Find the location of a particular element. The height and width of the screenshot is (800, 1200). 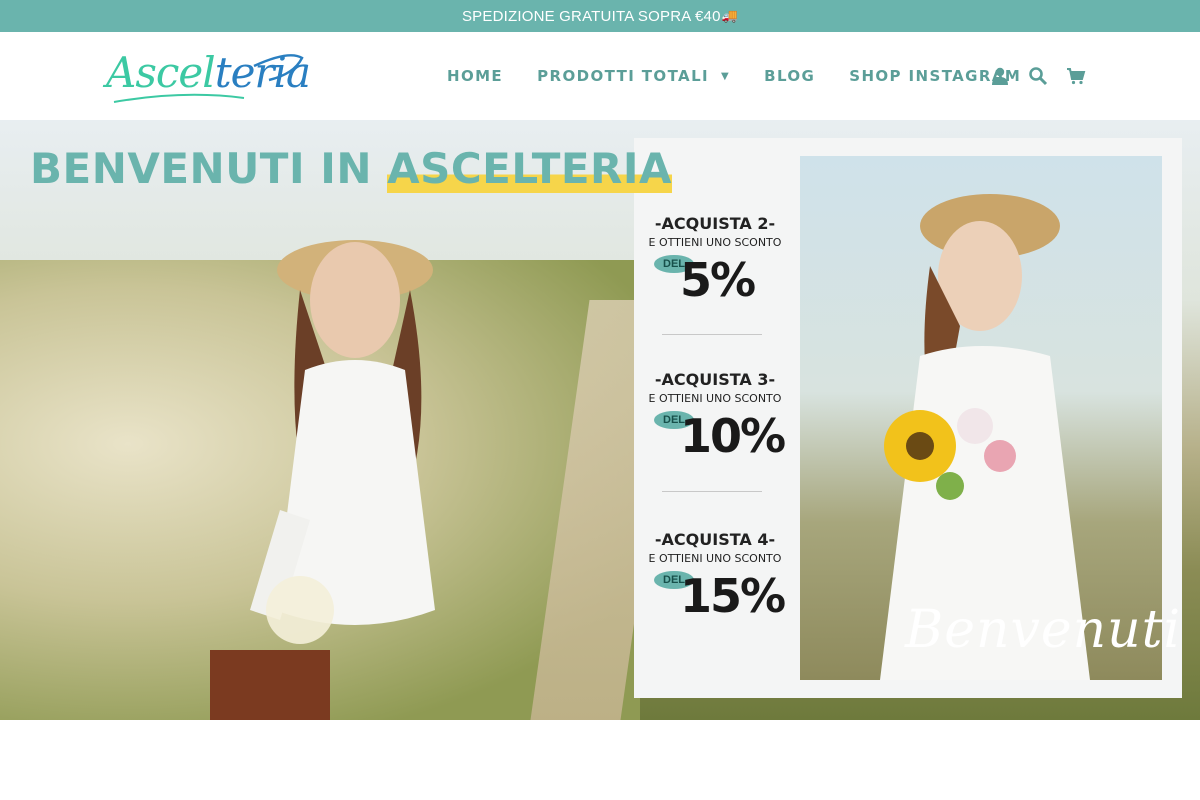

woman-with-hat-image is located at coordinates (322, 480).